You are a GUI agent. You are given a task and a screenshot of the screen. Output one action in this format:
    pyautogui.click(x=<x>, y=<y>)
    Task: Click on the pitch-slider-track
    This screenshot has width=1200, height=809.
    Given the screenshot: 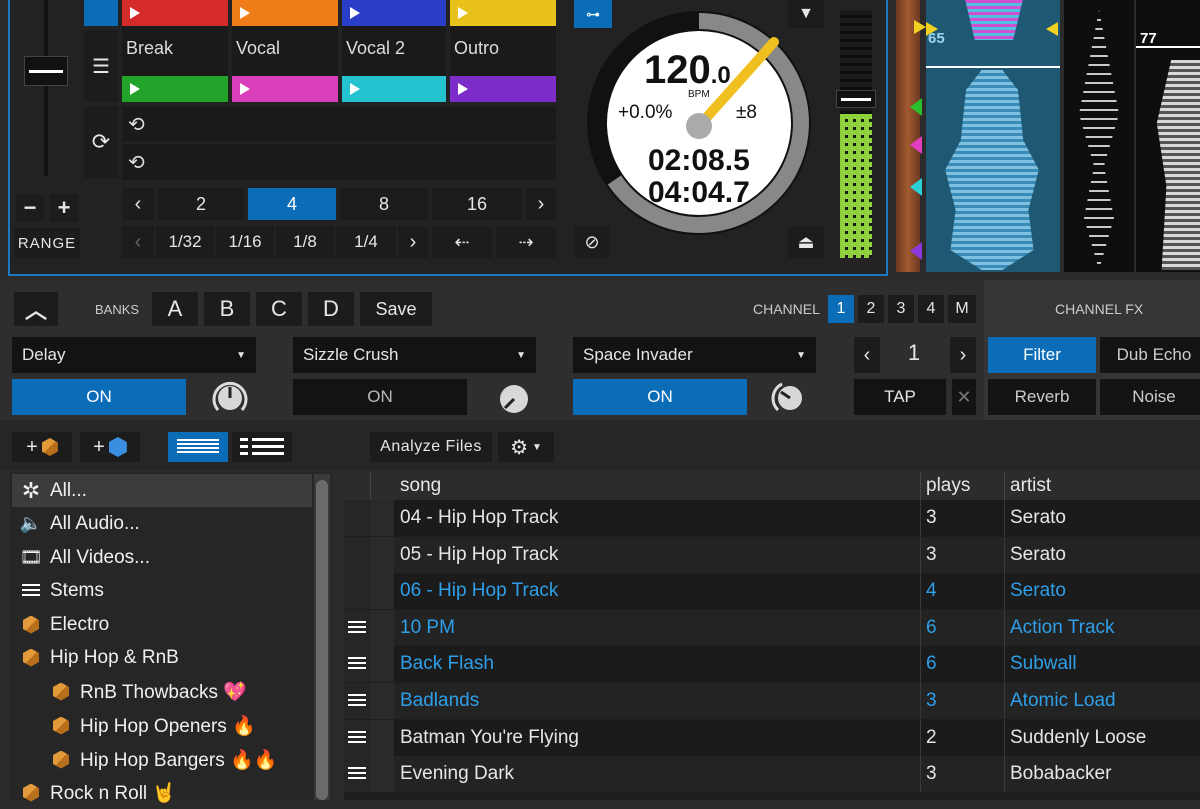 What is the action you would take?
    pyautogui.click(x=46, y=88)
    